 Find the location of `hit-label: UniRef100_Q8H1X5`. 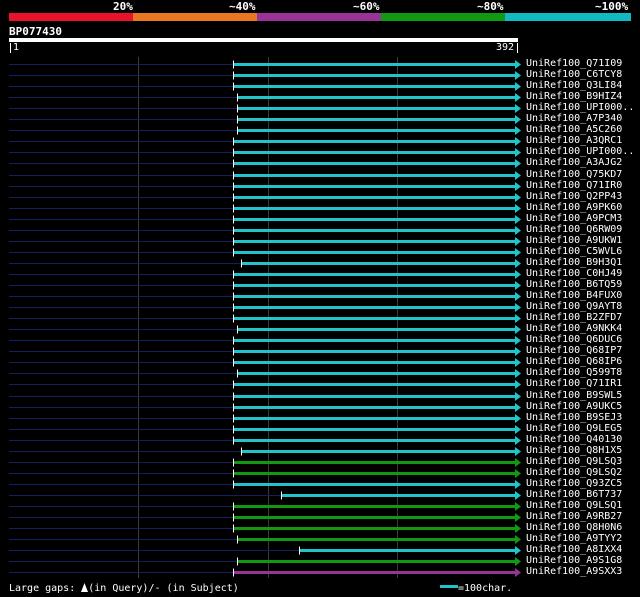

hit-label: UniRef100_Q8H1X5 is located at coordinates (574, 450).